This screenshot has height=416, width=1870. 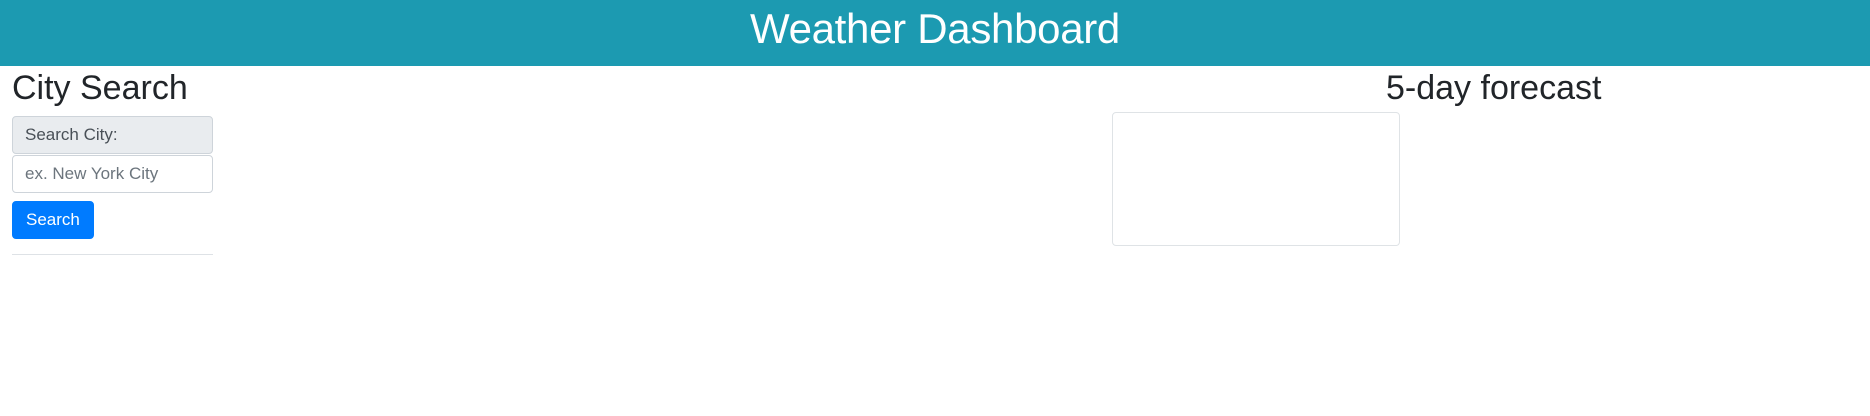 I want to click on city-search-input, so click(x=112, y=174).